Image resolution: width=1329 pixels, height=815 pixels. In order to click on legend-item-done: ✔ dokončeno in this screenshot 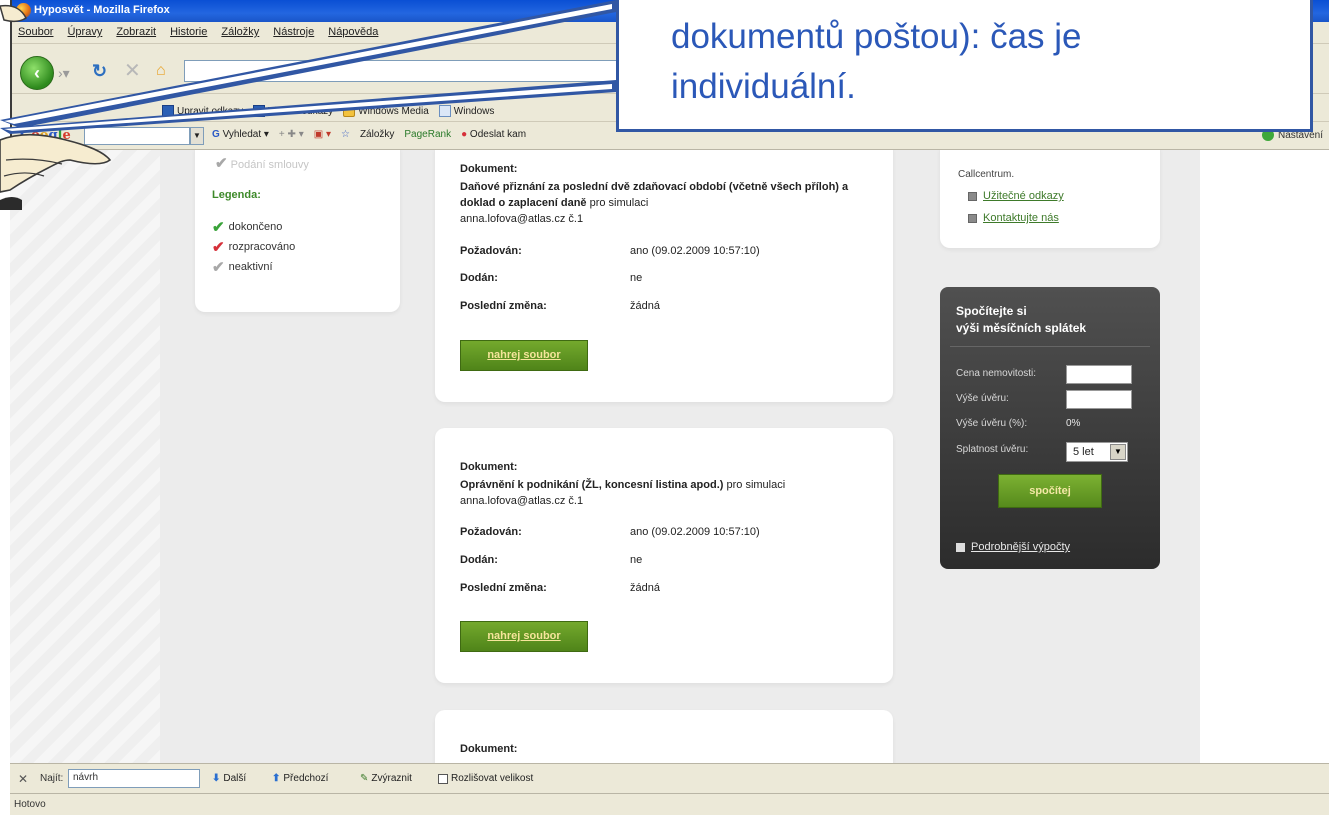, I will do `click(247, 227)`.